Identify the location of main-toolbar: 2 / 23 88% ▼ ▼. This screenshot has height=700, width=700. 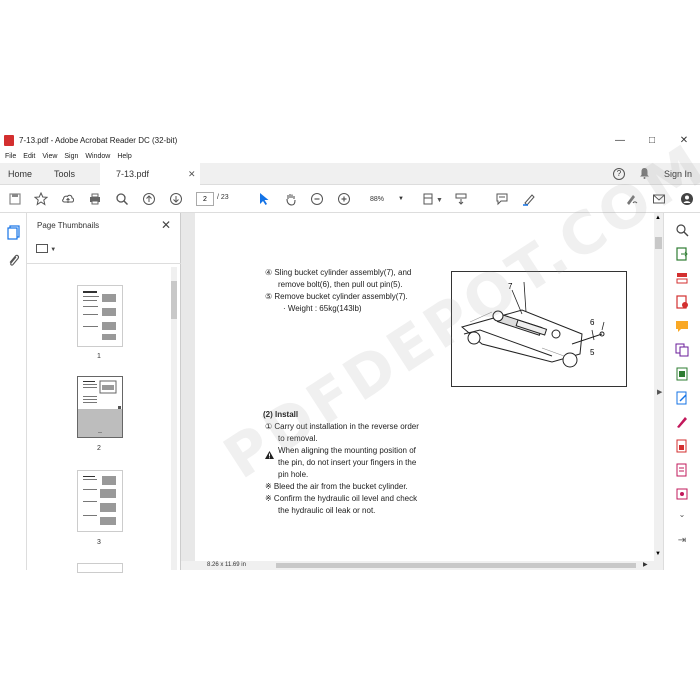
(350, 199).